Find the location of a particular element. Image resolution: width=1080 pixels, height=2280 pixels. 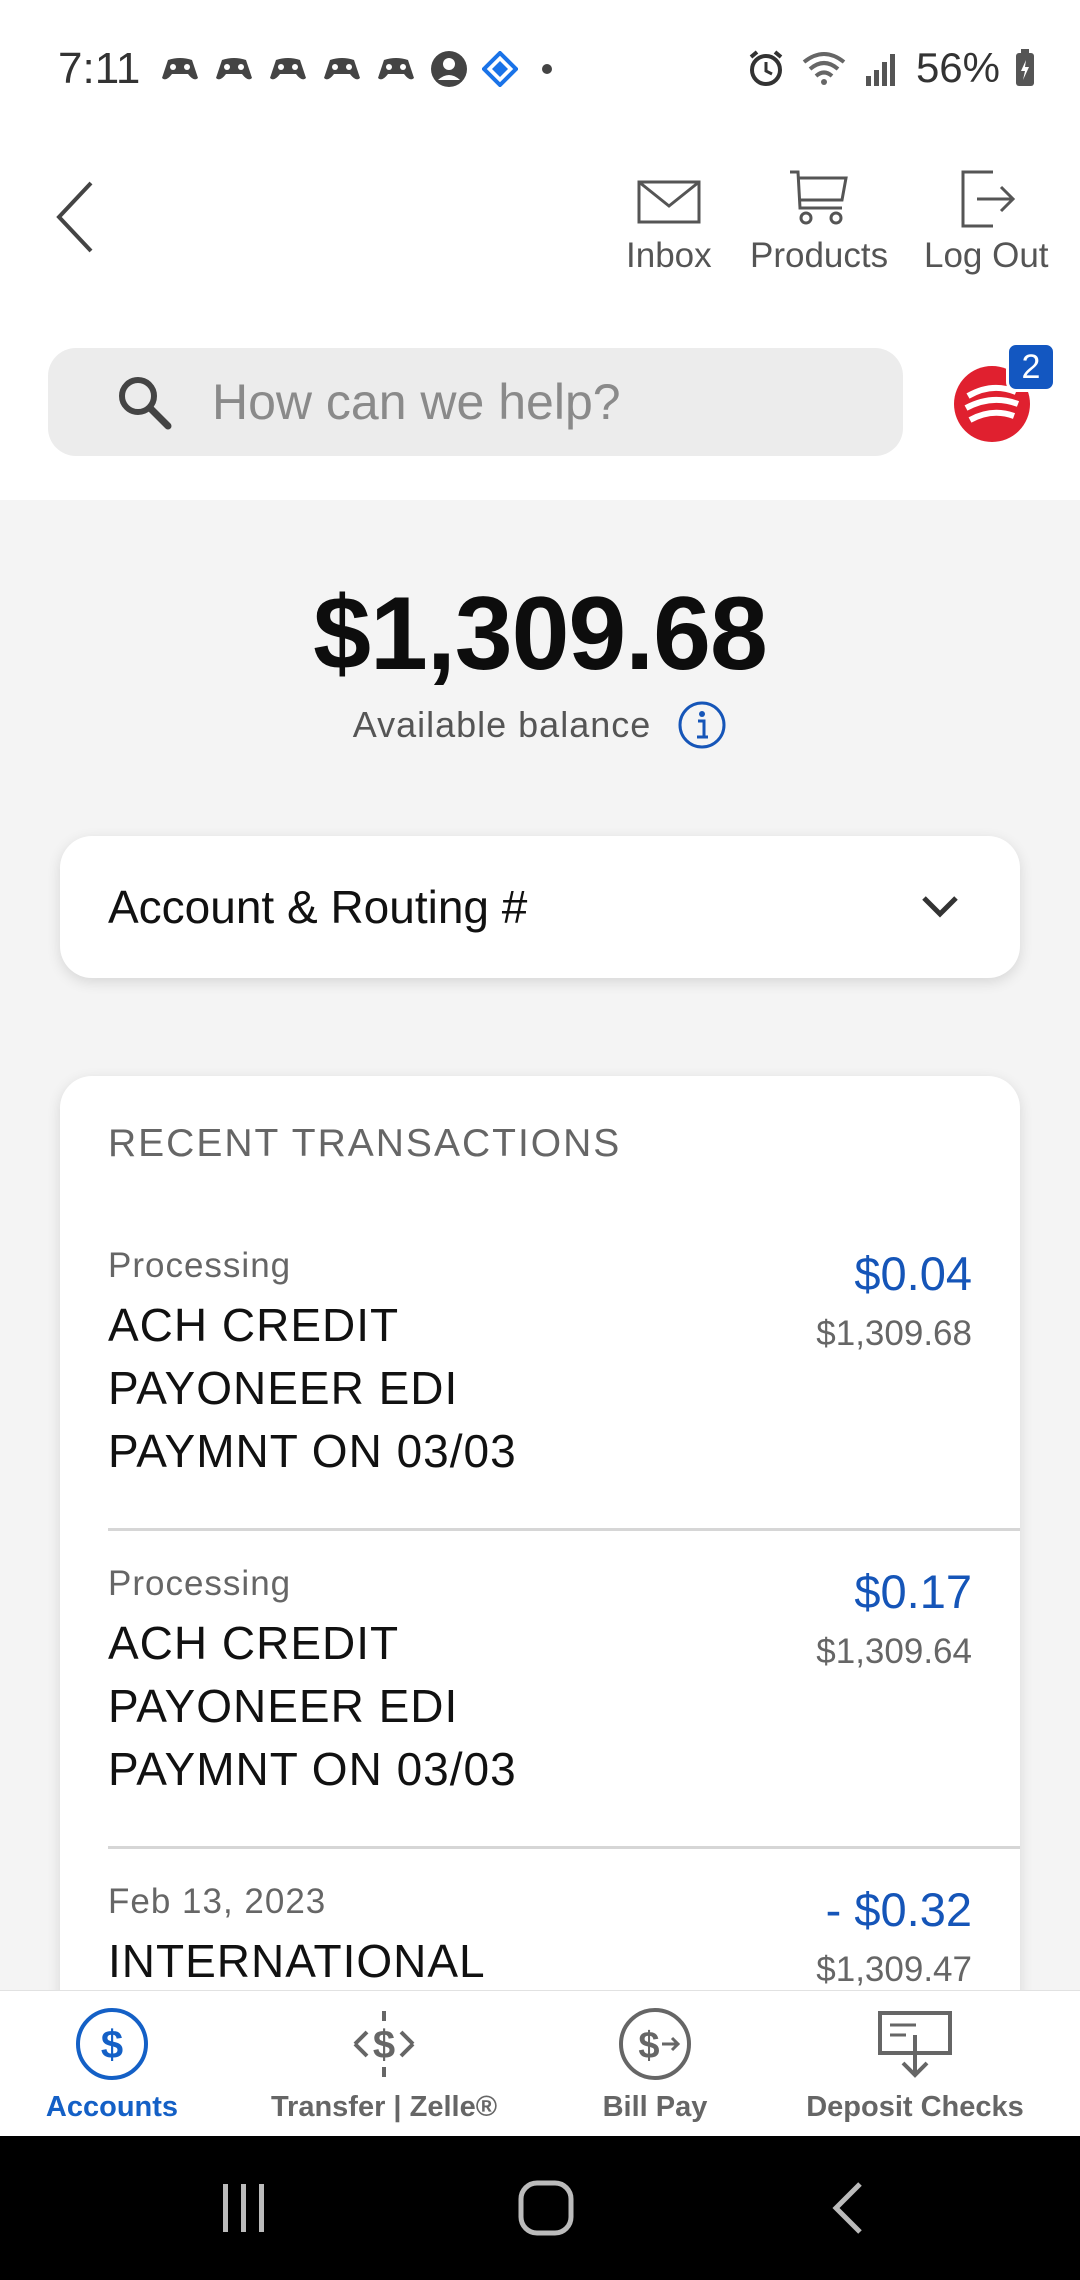

products-button: Products is located at coordinates (819, 222).